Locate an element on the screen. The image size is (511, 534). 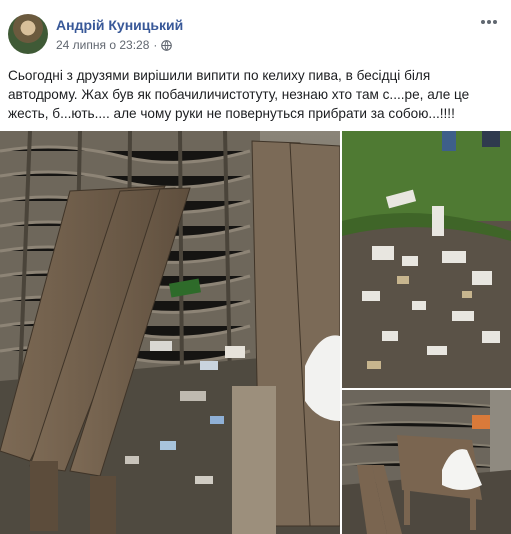
more-horizontal-icon is located at coordinates (489, 22).